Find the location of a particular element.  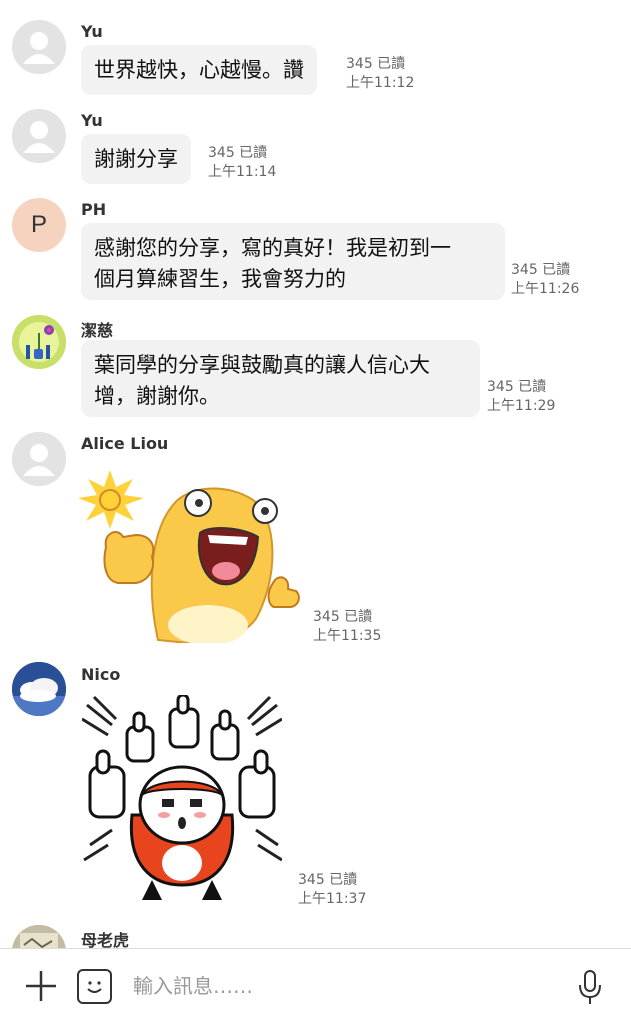

message-bubble: 世界越快，心越慢。讚 is located at coordinates (199, 70).